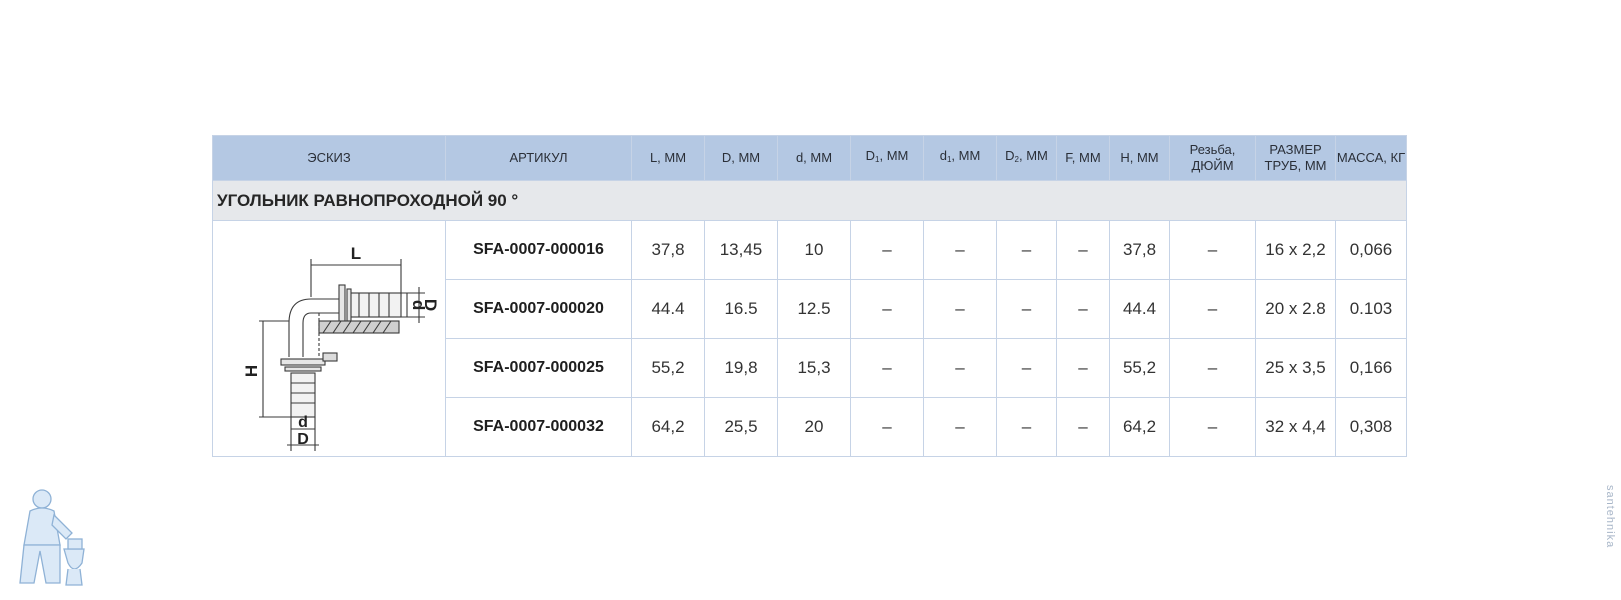 The width and height of the screenshot is (1621, 600). What do you see at coordinates (1139, 250) in the screenshot?
I see `cell-H: 37,8` at bounding box center [1139, 250].